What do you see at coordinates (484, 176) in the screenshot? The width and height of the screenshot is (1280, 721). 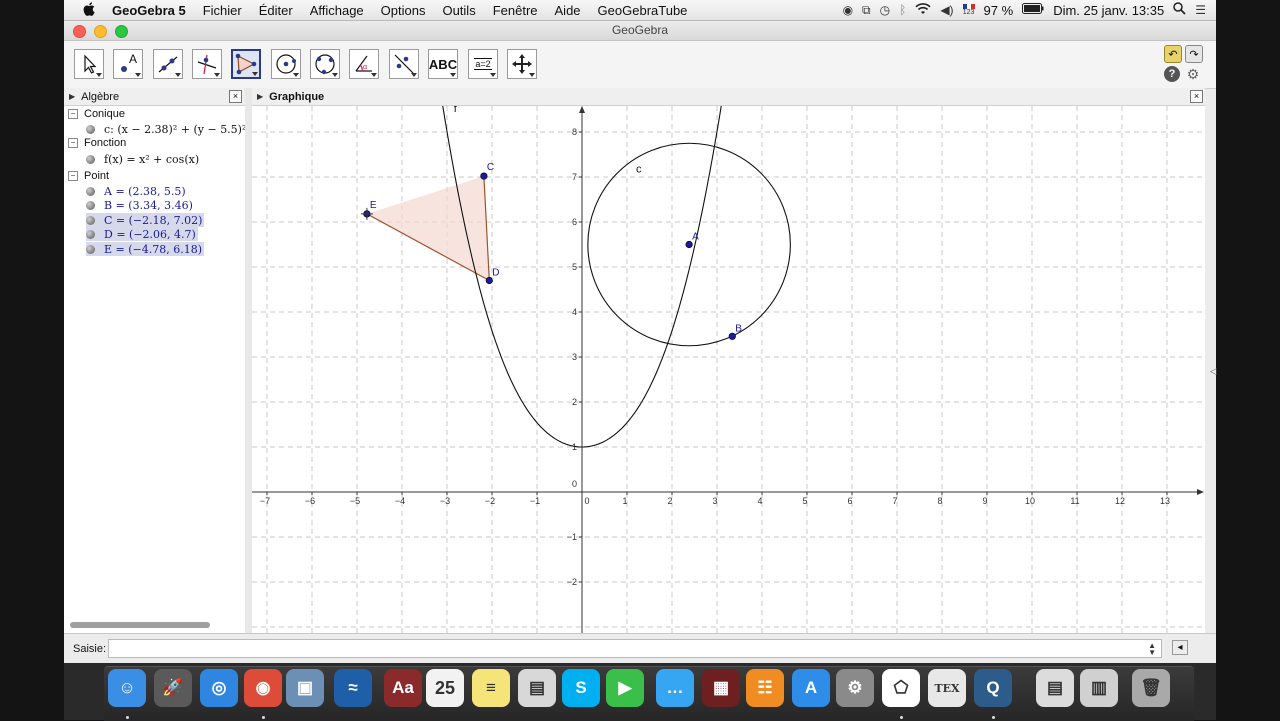 I see `point-c` at bounding box center [484, 176].